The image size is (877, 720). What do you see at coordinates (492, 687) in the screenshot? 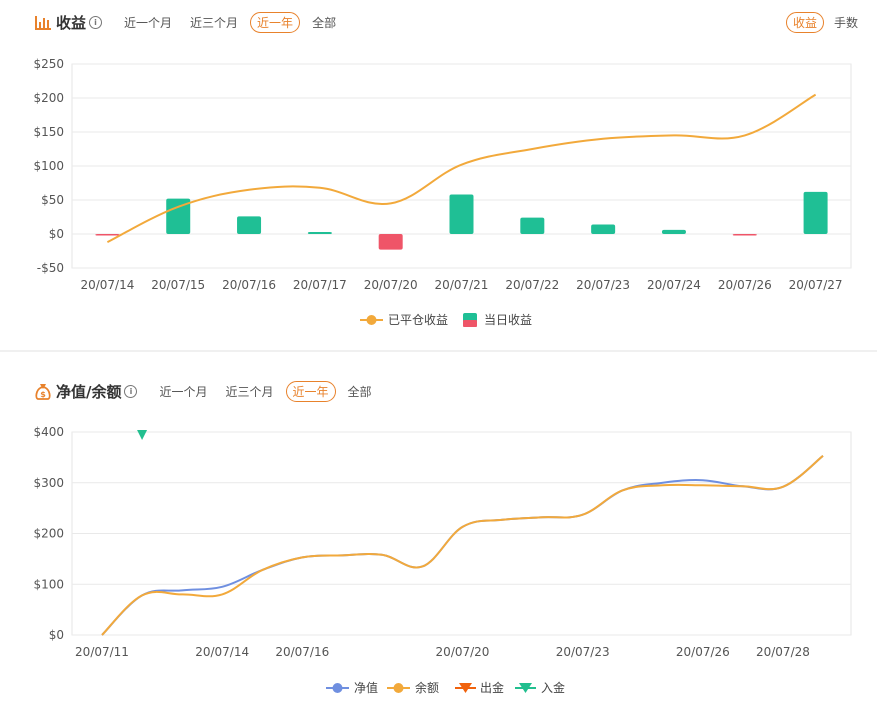
I see `legend-label: 出金` at bounding box center [492, 687].